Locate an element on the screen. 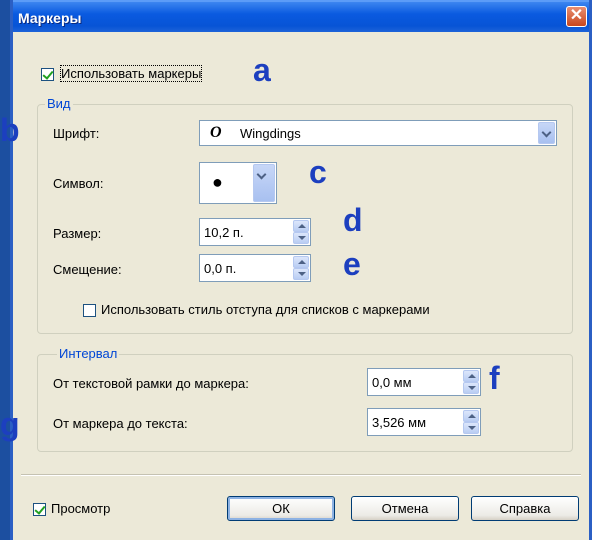 The image size is (592, 540). preview-label: Просмотр is located at coordinates (80, 508).